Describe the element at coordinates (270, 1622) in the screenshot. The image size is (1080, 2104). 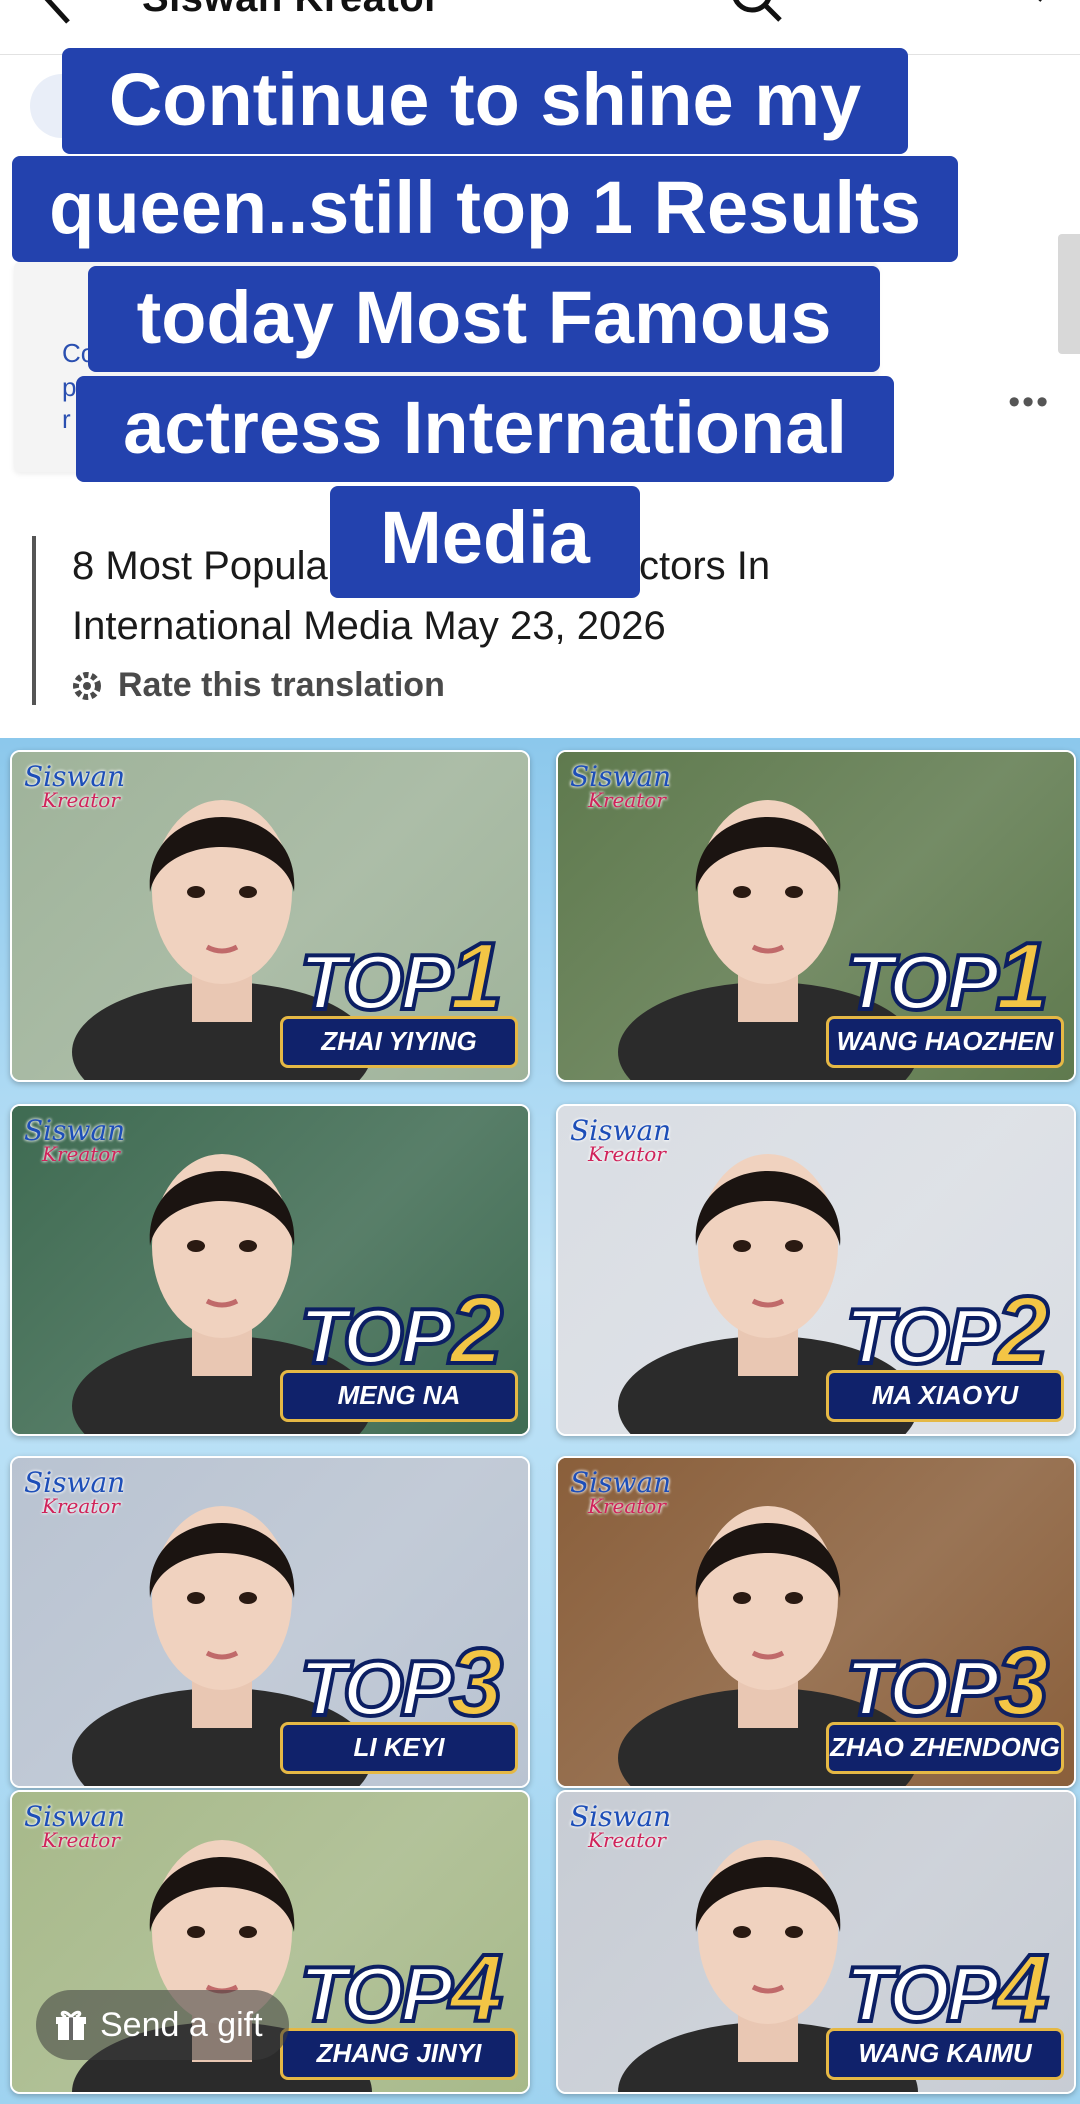
I see `ranking-tile: Siswan Kreator TOP3 LI KEYI` at that location.